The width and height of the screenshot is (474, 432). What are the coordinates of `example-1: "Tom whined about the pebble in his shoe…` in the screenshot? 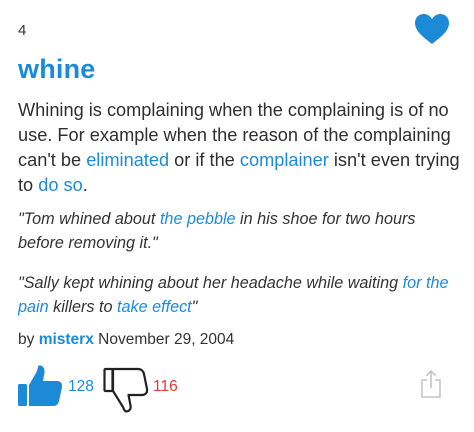 It's located at (241, 231).